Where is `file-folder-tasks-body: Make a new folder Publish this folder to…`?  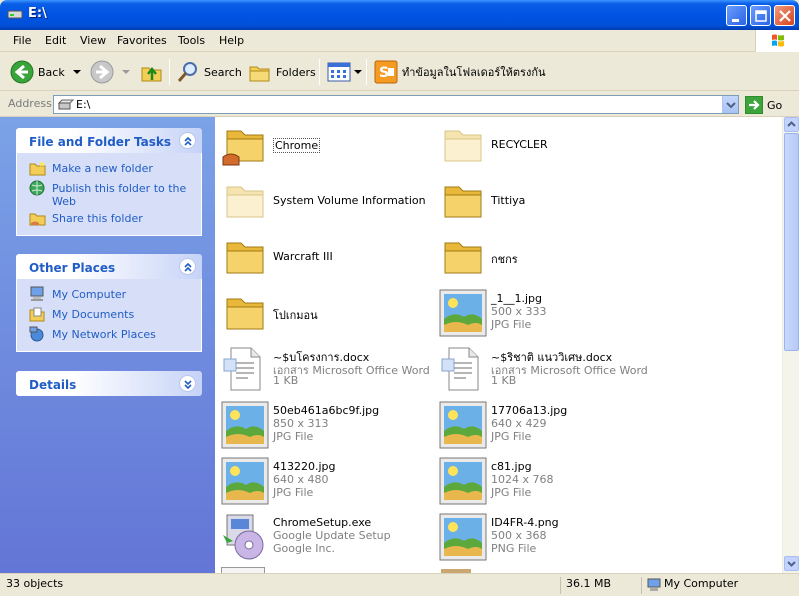 file-folder-tasks-body: Make a new folder Publish this folder to… is located at coordinates (109, 194).